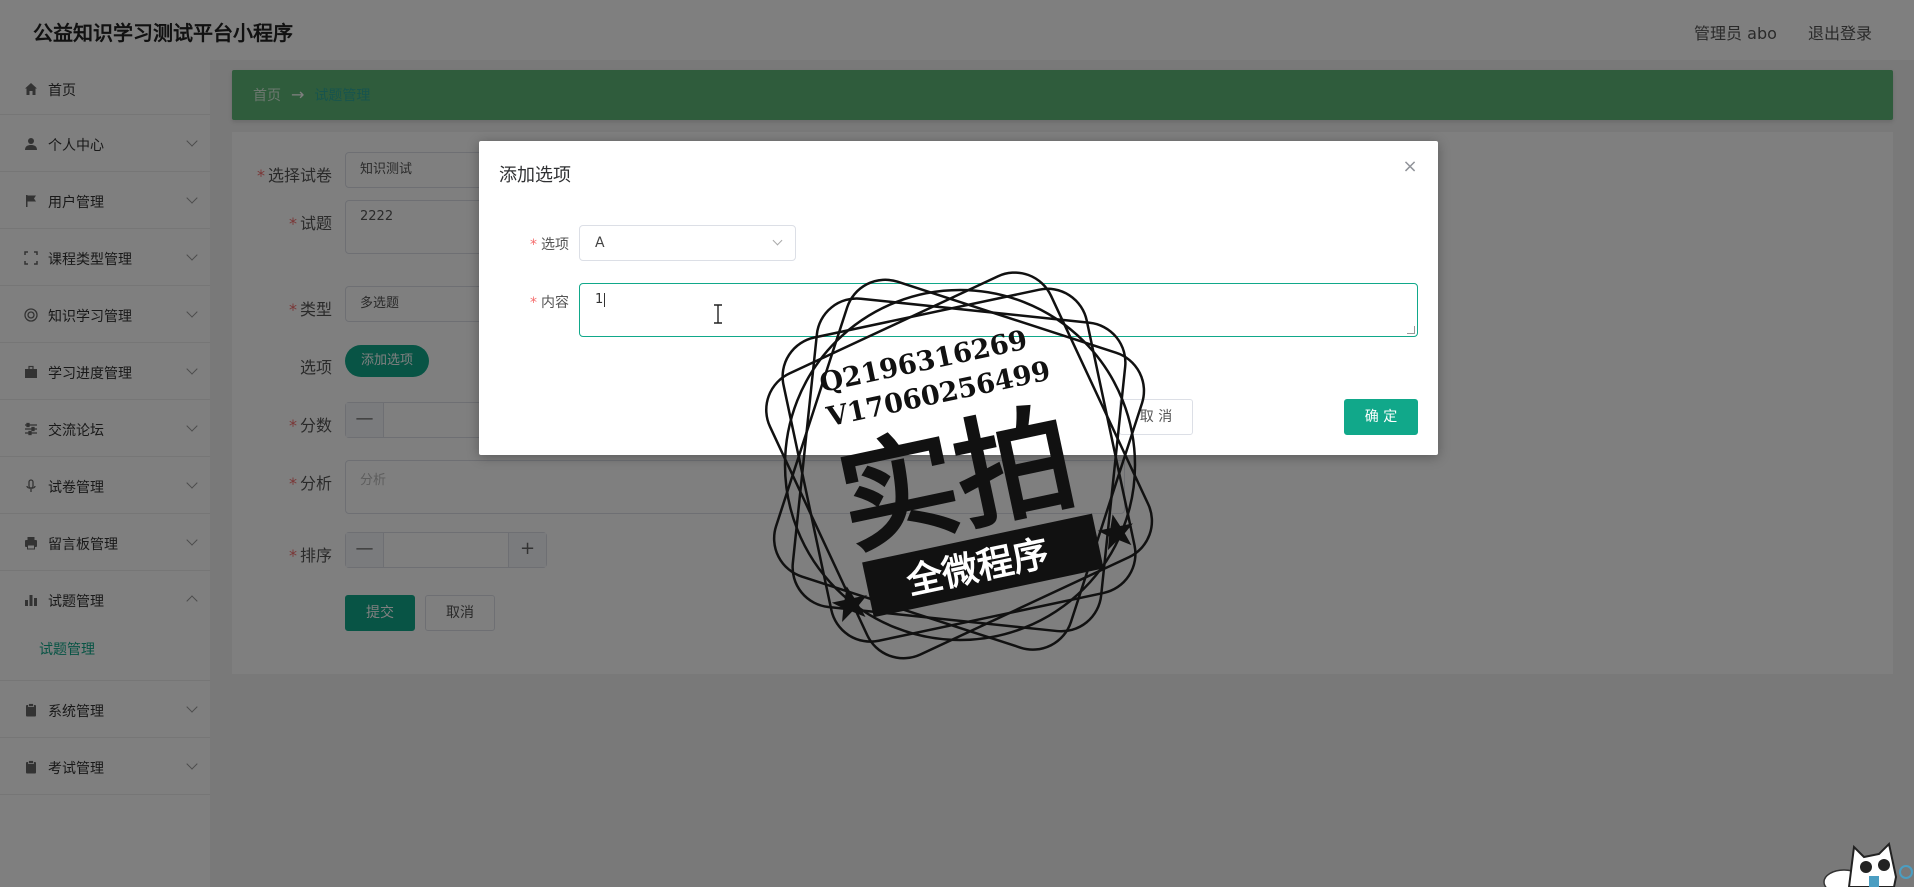  What do you see at coordinates (535, 175) in the screenshot?
I see `dialog-title: 添加选项` at bounding box center [535, 175].